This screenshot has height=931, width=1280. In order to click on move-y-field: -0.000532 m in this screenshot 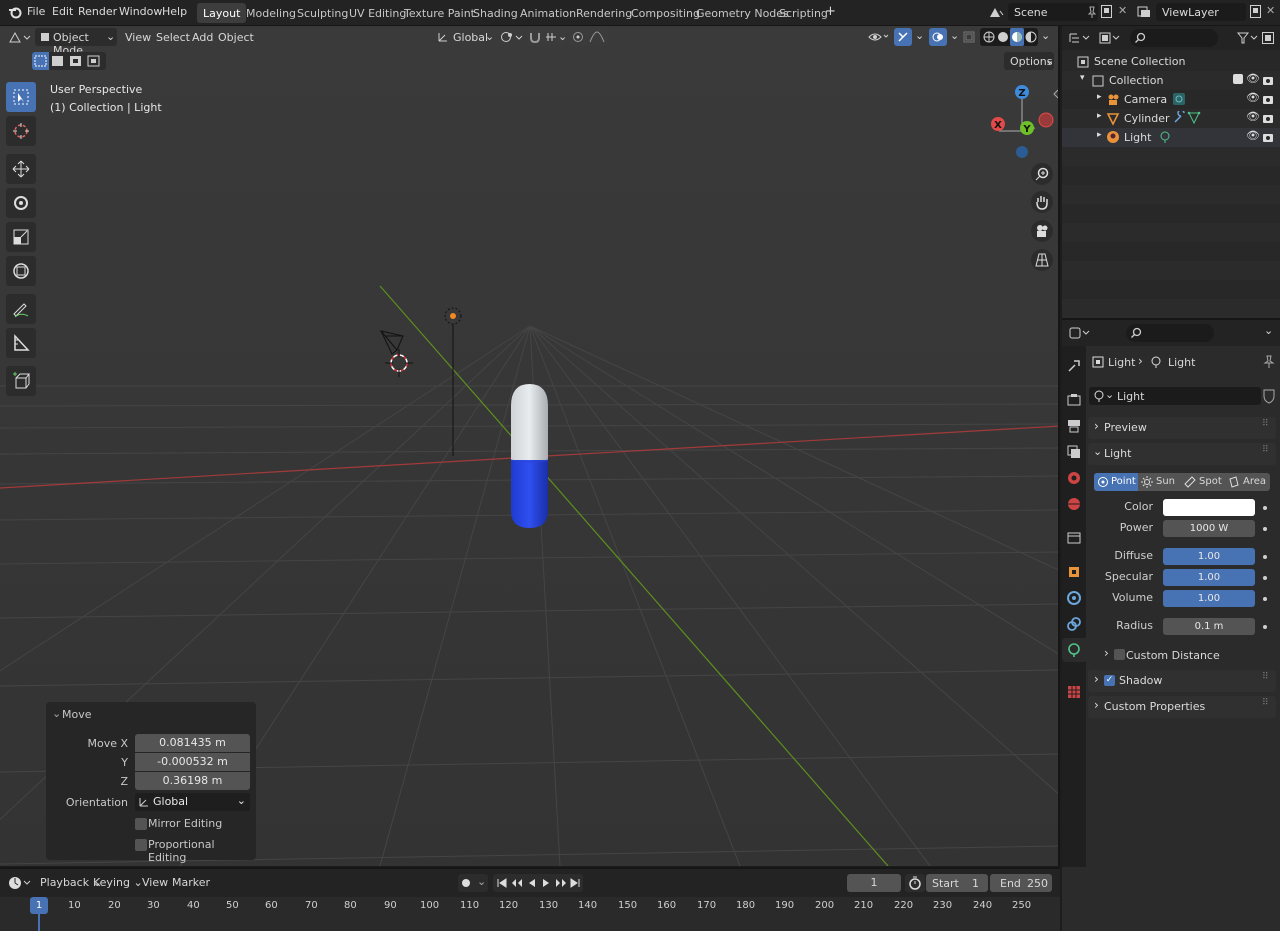, I will do `click(192, 762)`.